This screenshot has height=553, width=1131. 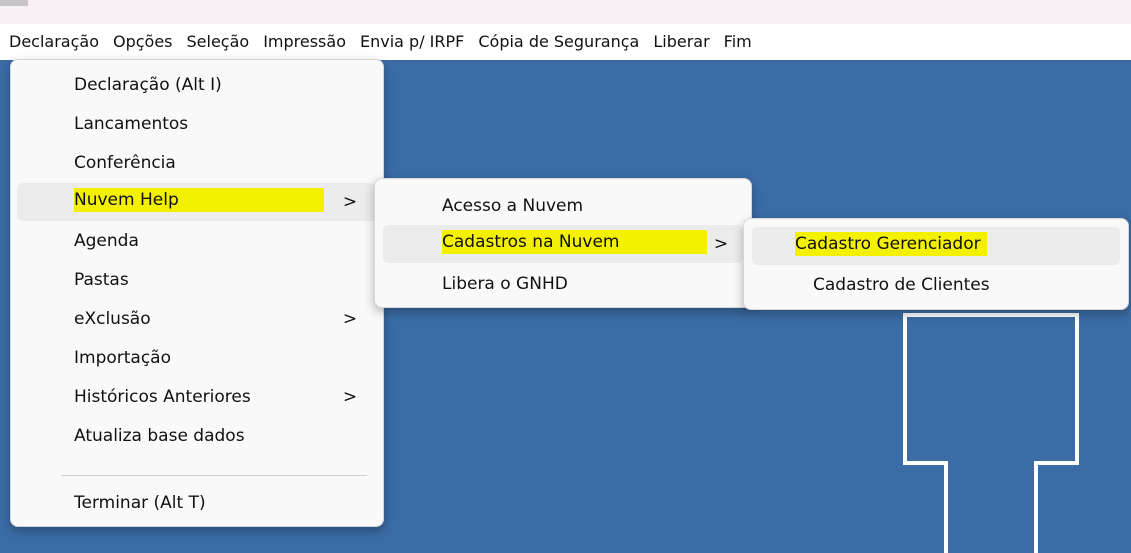 What do you see at coordinates (162, 397) in the screenshot?
I see `menu-item-label: Históricos Anteriores` at bounding box center [162, 397].